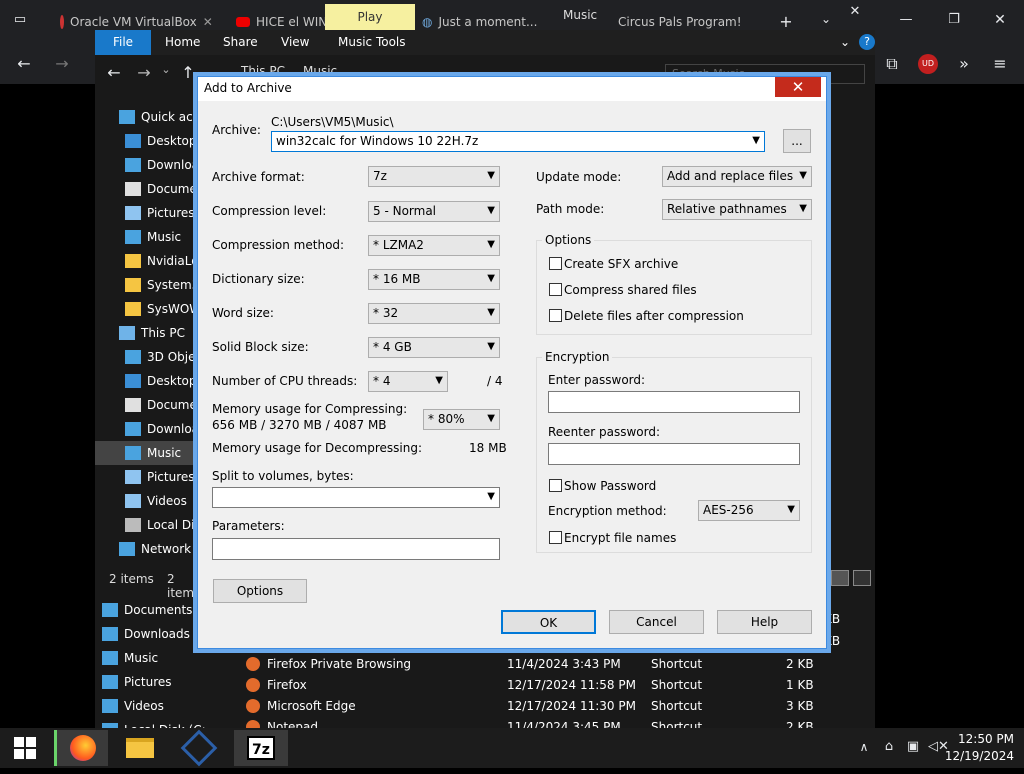 This screenshot has height=774, width=1024. I want to click on compression-level-select: 5 - Normal ▼, so click(434, 211).